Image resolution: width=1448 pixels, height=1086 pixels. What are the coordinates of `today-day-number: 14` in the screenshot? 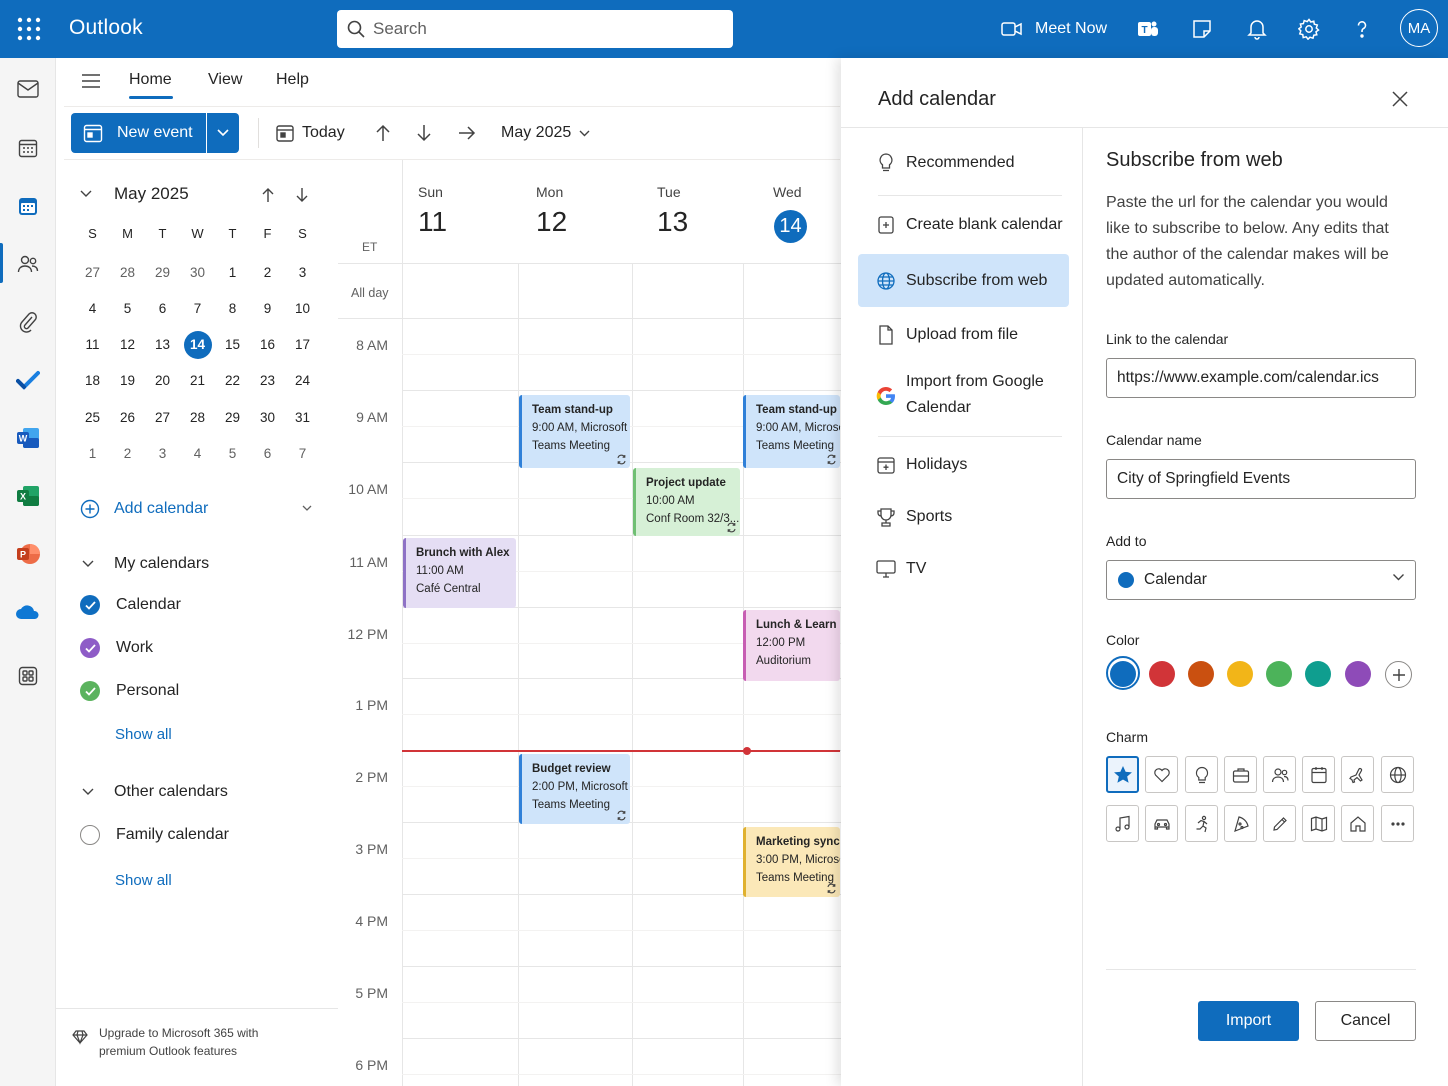 It's located at (790, 226).